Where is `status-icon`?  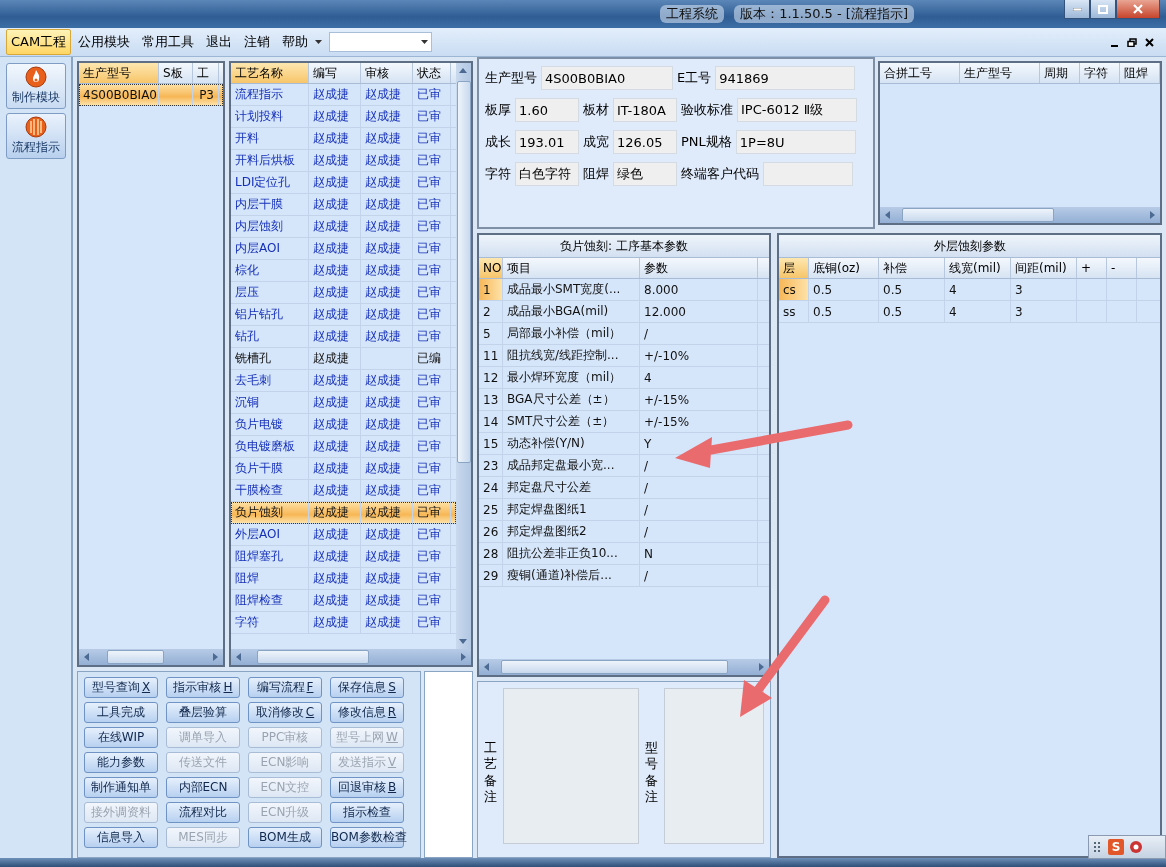
status-icon is located at coordinates (1136, 847).